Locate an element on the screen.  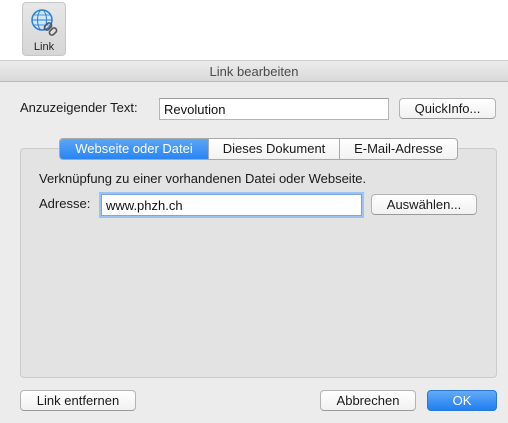
ok-button: OK is located at coordinates (462, 400).